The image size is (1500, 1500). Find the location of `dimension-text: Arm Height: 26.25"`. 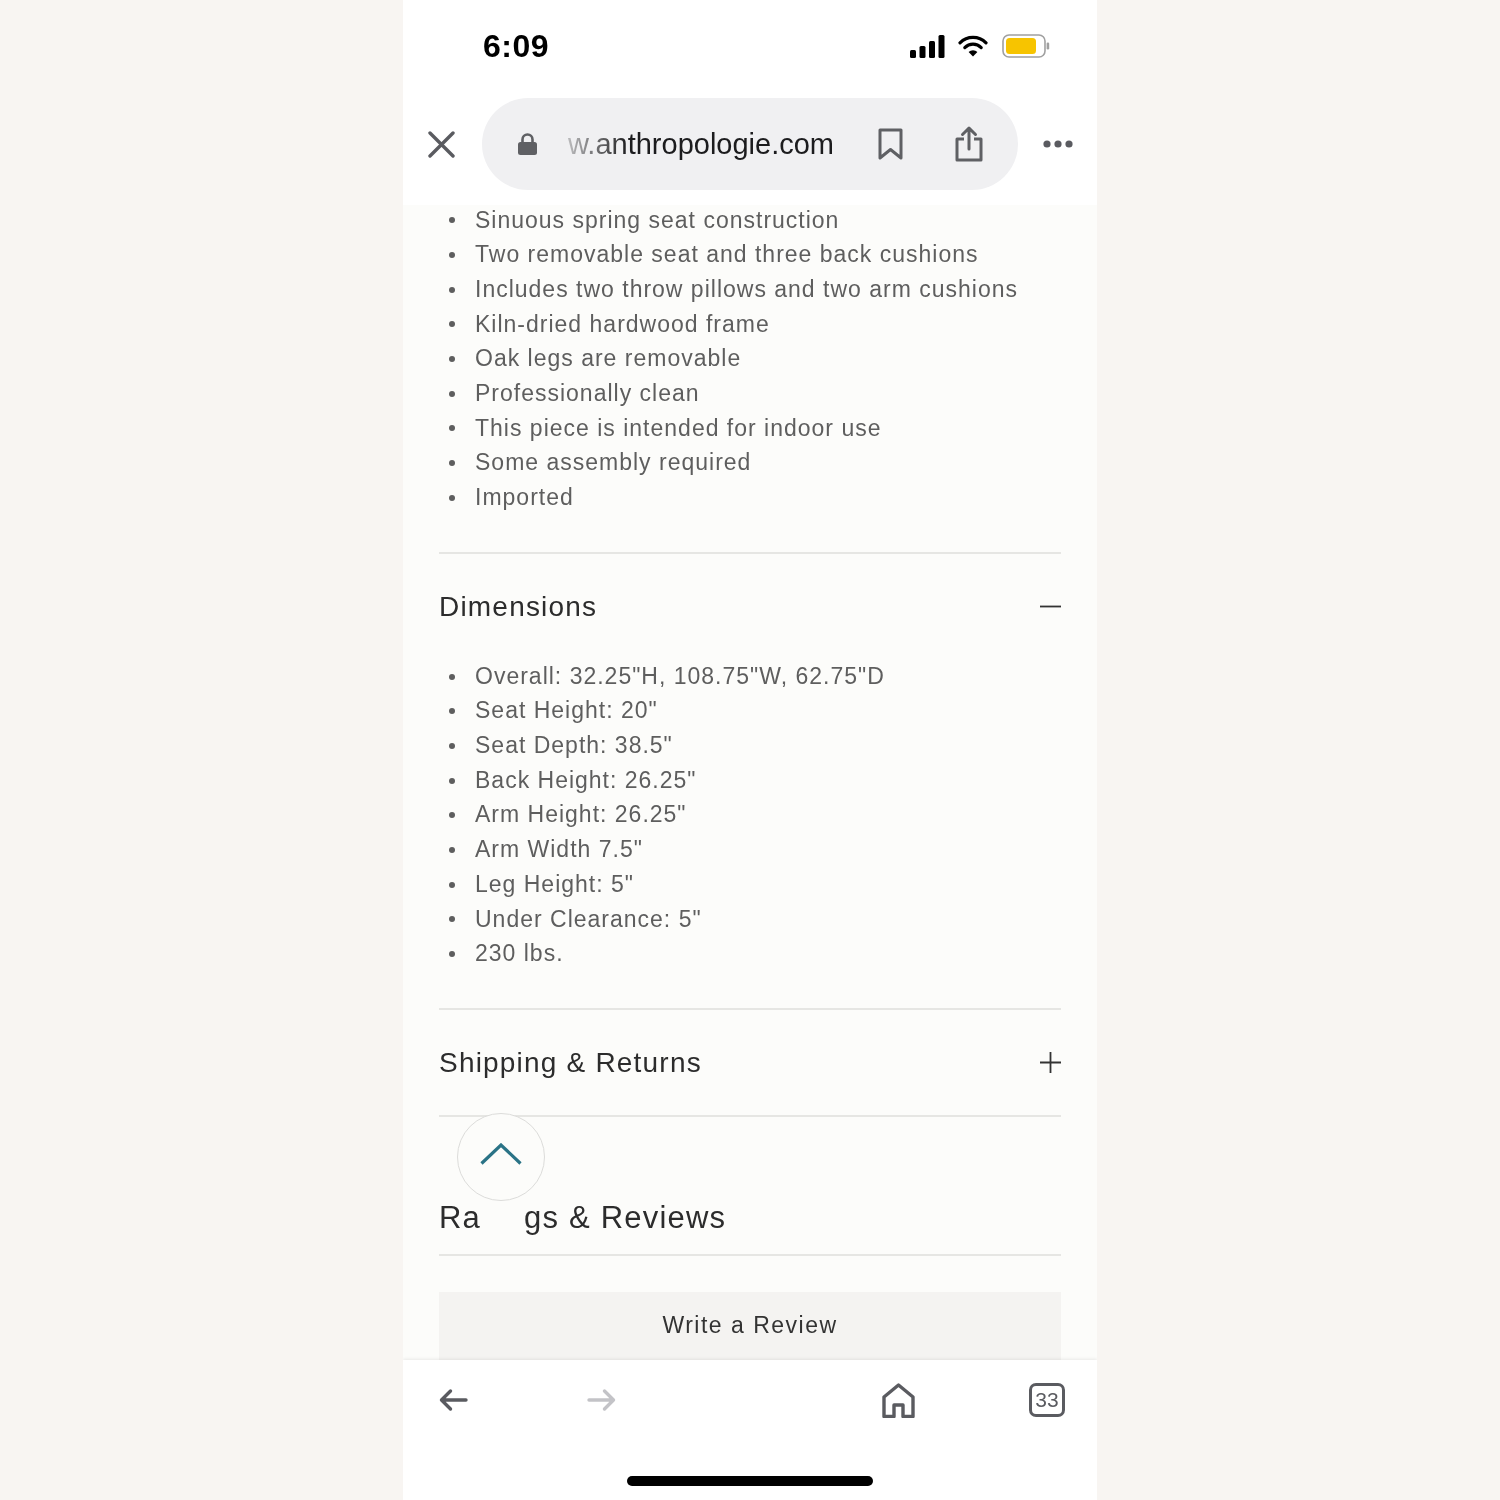

dimension-text: Arm Height: 26.25" is located at coordinates (581, 815).